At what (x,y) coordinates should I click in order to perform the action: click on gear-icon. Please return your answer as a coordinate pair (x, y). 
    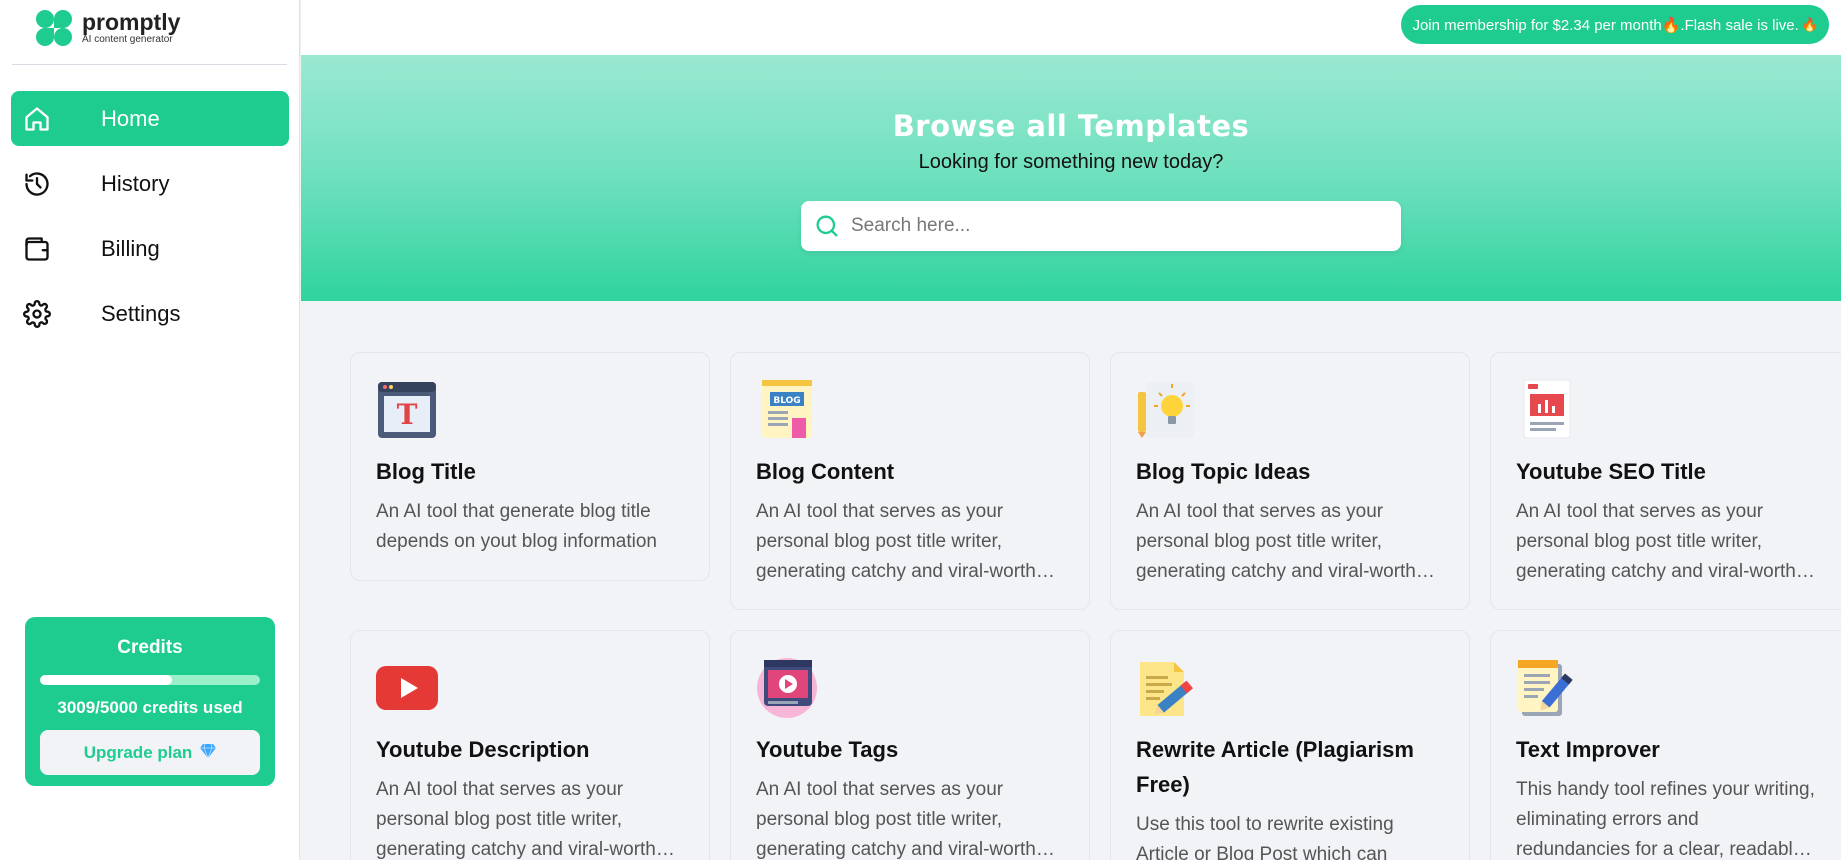
    Looking at the image, I should click on (37, 313).